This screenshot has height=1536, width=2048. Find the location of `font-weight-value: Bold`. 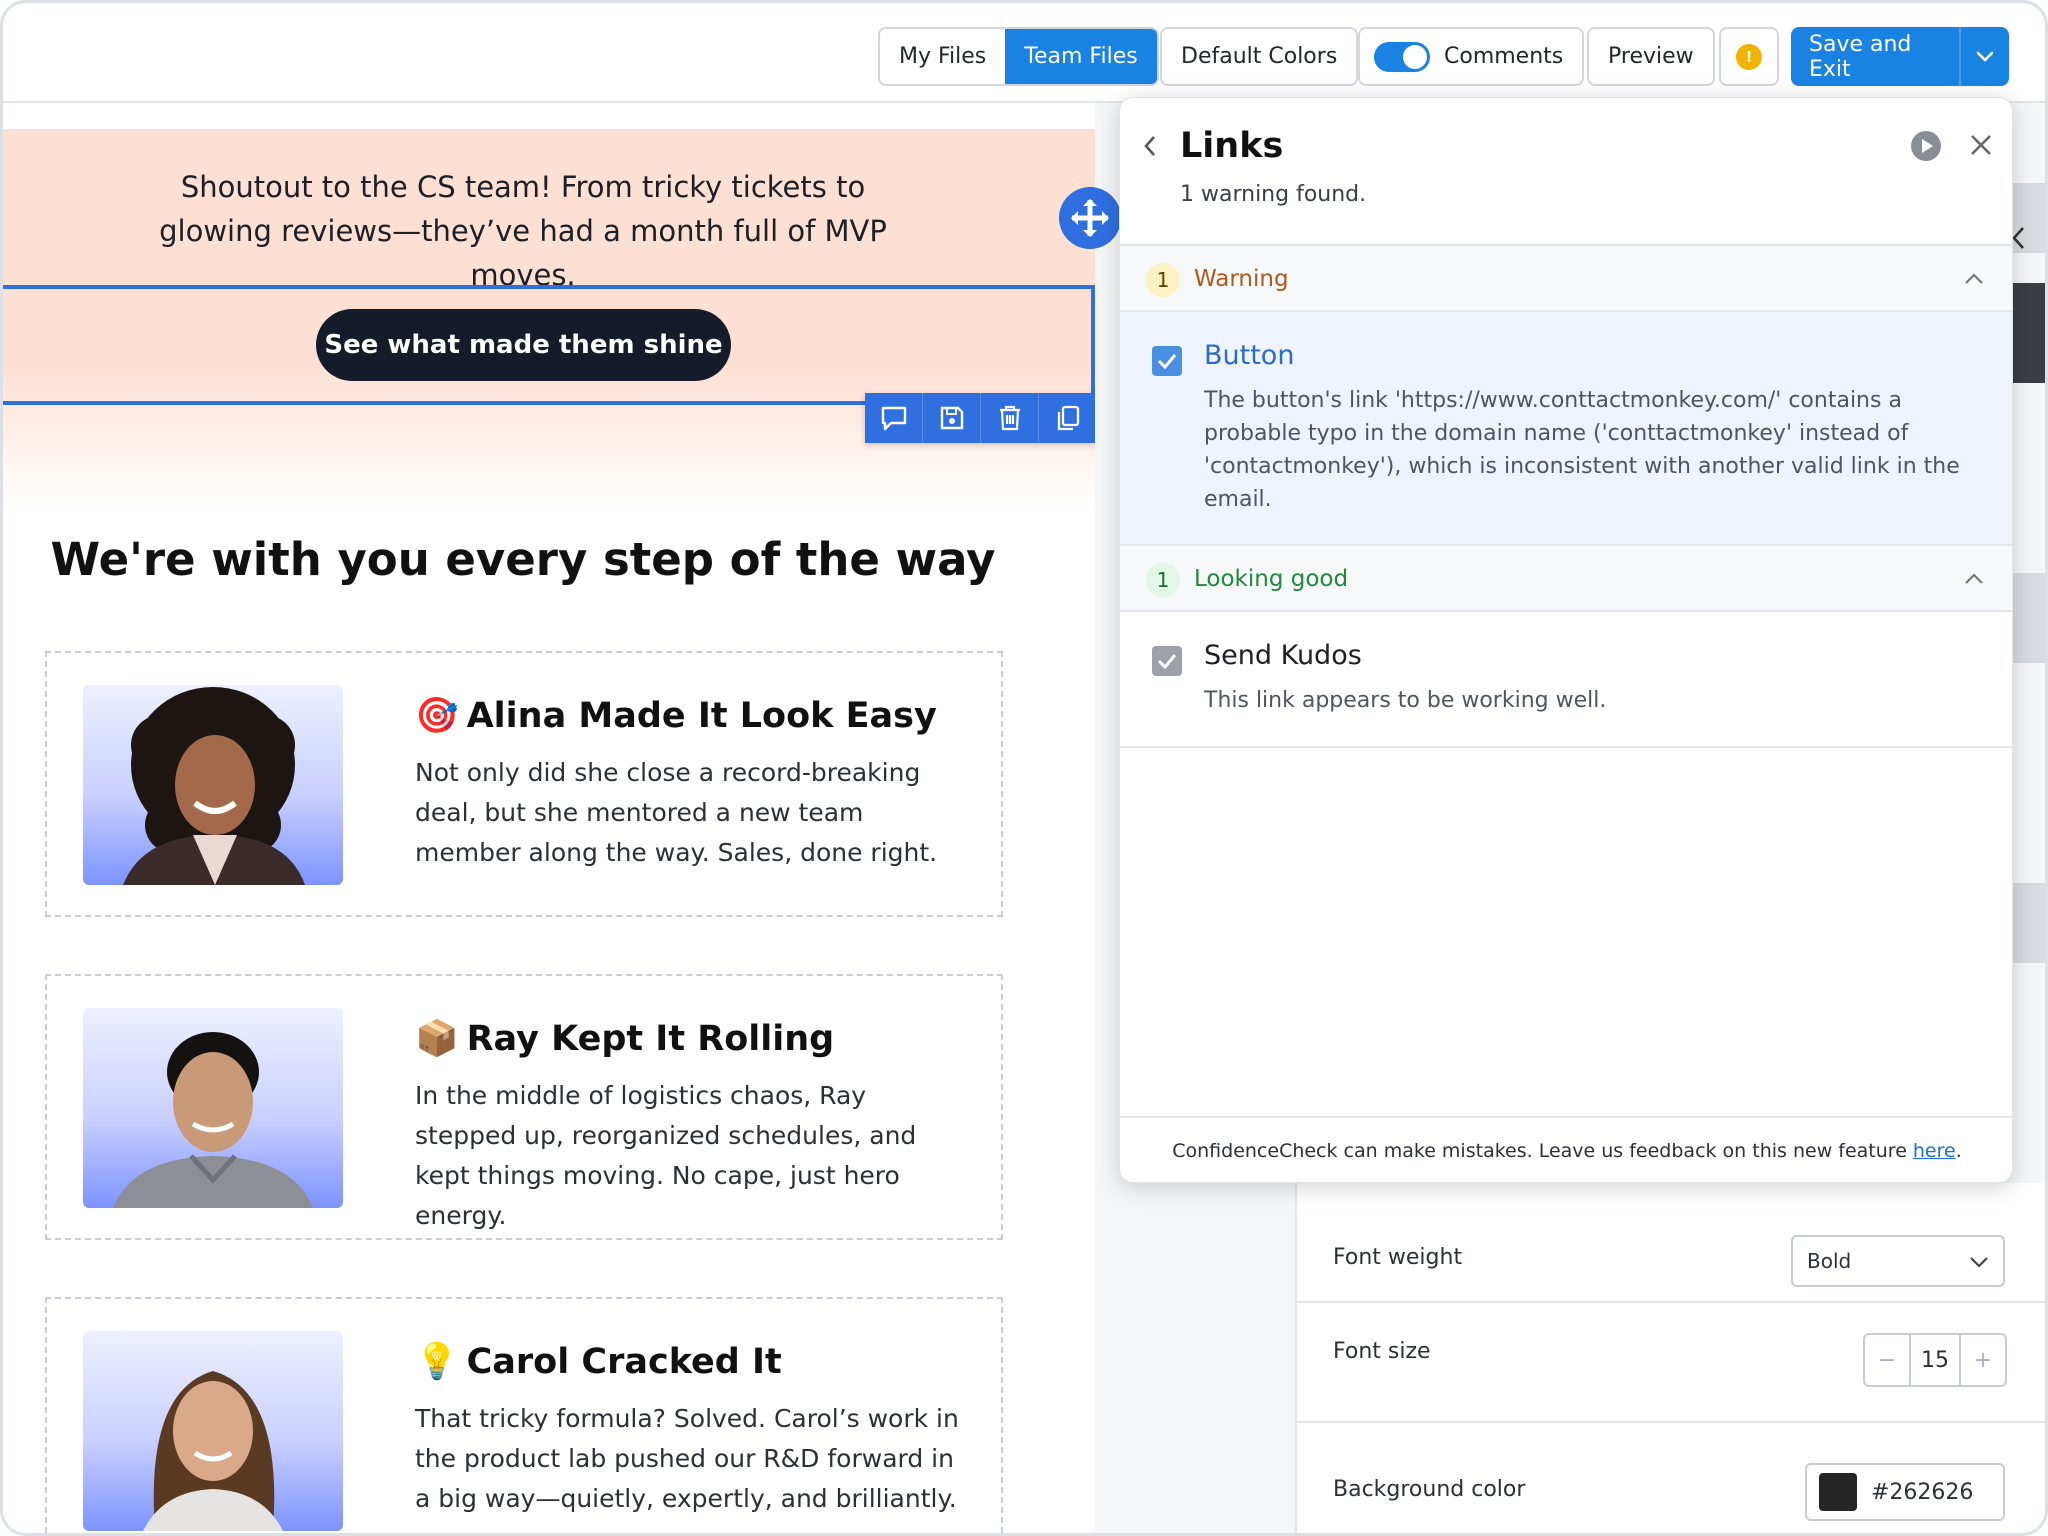

font-weight-value: Bold is located at coordinates (1829, 1261).